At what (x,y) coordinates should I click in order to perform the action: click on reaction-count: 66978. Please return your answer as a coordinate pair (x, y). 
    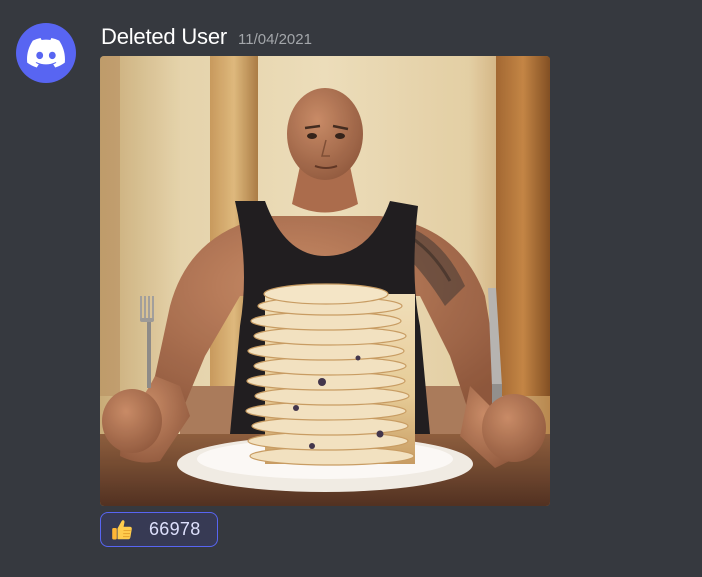
    Looking at the image, I should click on (175, 529).